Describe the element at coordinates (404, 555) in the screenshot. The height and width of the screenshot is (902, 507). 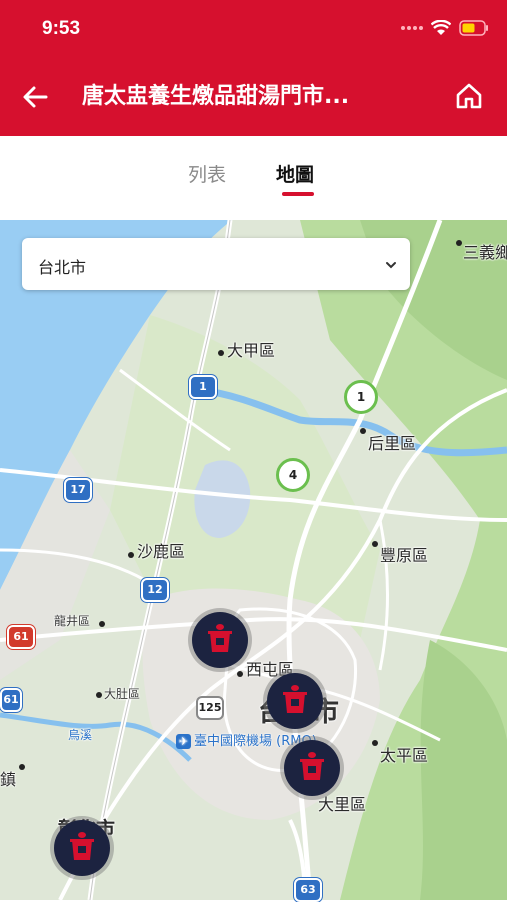
I see `place-label-fengyuan: 豐原區` at that location.